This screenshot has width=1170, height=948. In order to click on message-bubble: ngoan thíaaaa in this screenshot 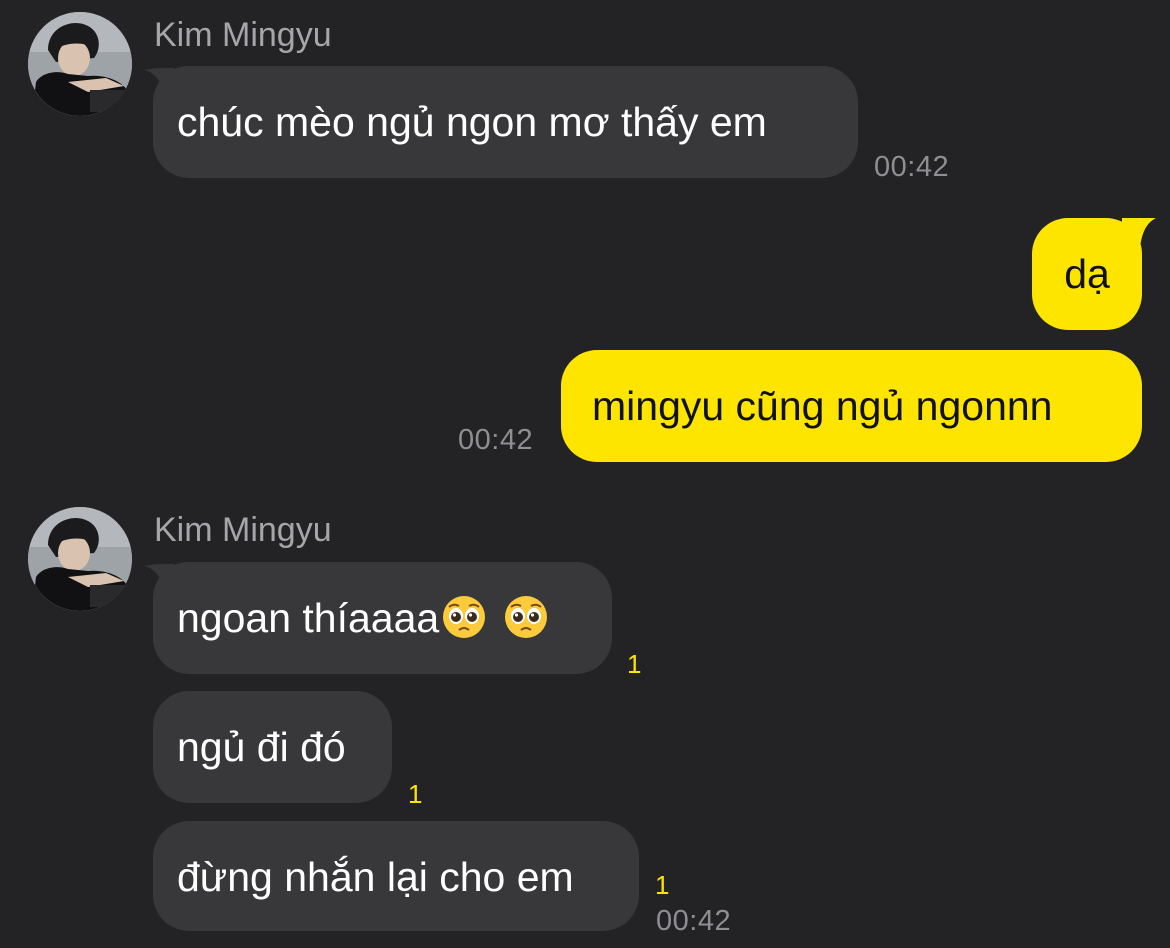, I will do `click(382, 618)`.